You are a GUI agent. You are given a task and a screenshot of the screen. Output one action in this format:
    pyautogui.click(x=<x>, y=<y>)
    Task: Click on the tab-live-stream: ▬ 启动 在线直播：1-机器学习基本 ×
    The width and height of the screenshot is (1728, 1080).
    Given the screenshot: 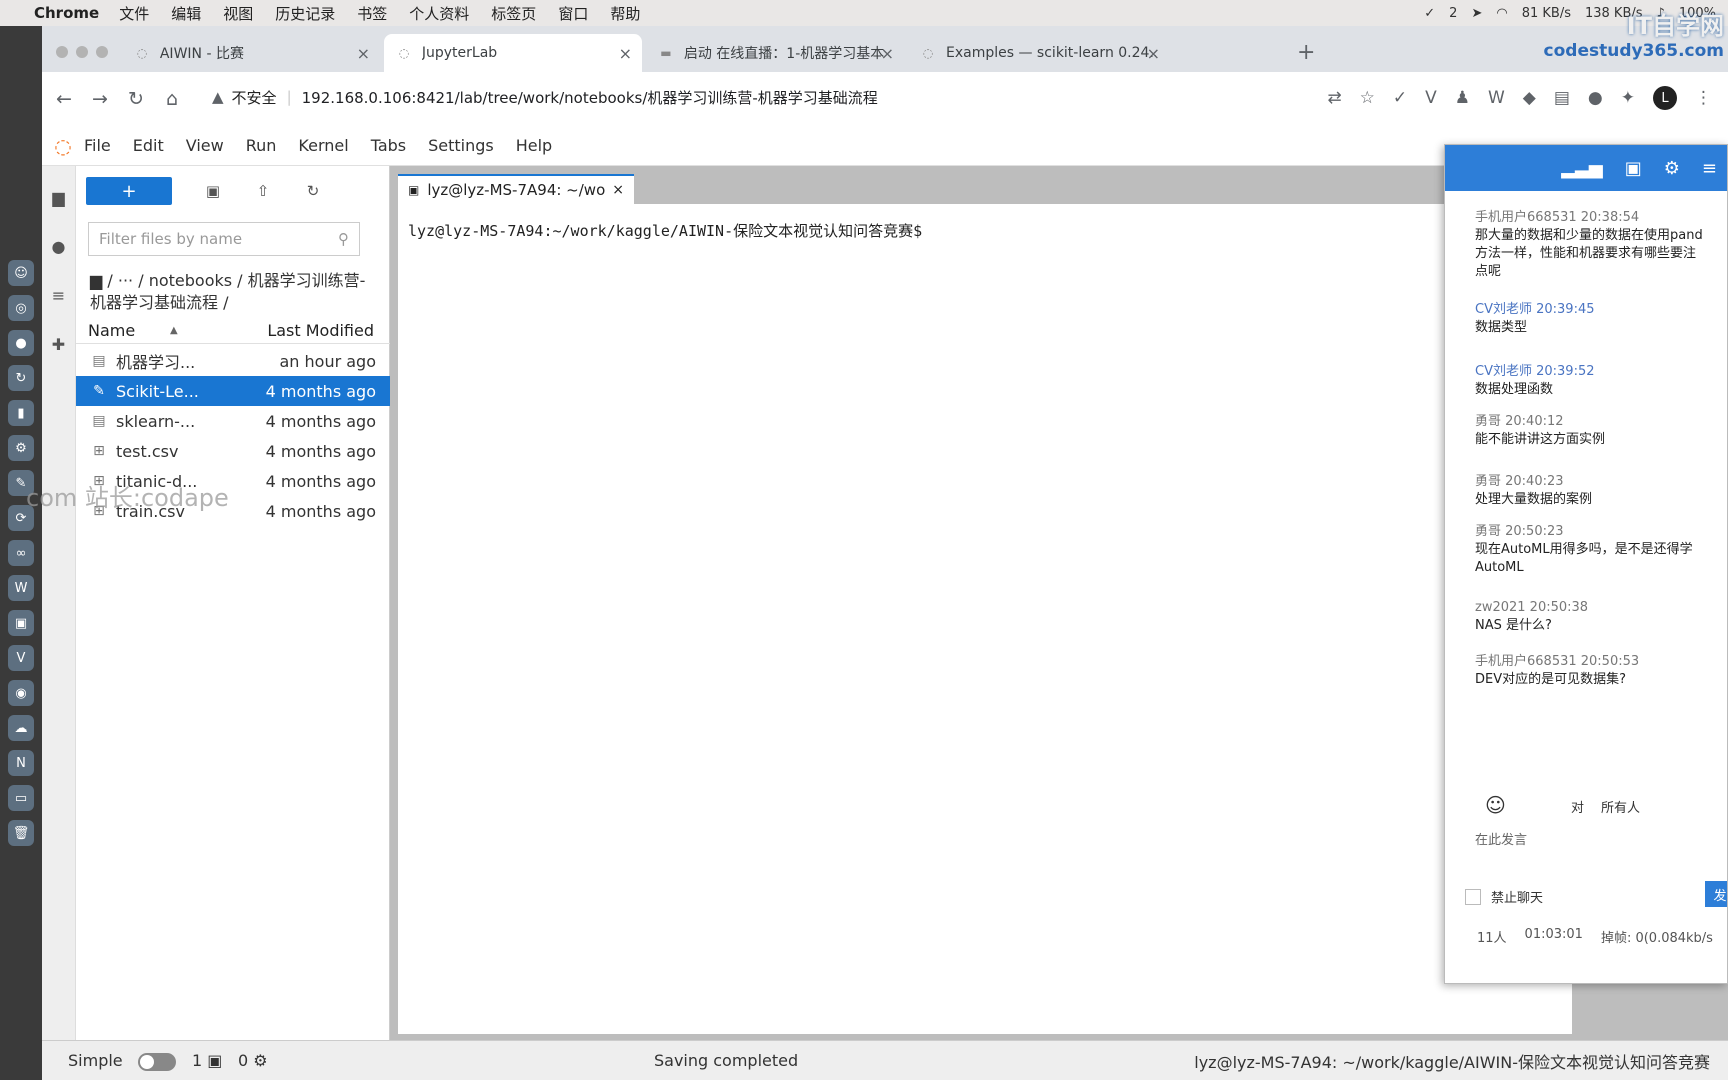 What is the action you would take?
    pyautogui.click(x=775, y=53)
    